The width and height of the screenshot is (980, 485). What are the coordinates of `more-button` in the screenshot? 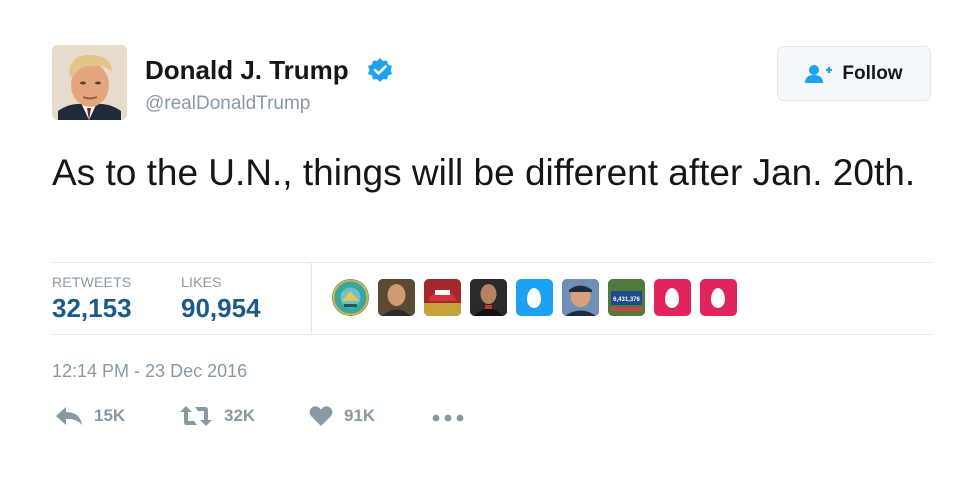 It's located at (448, 418).